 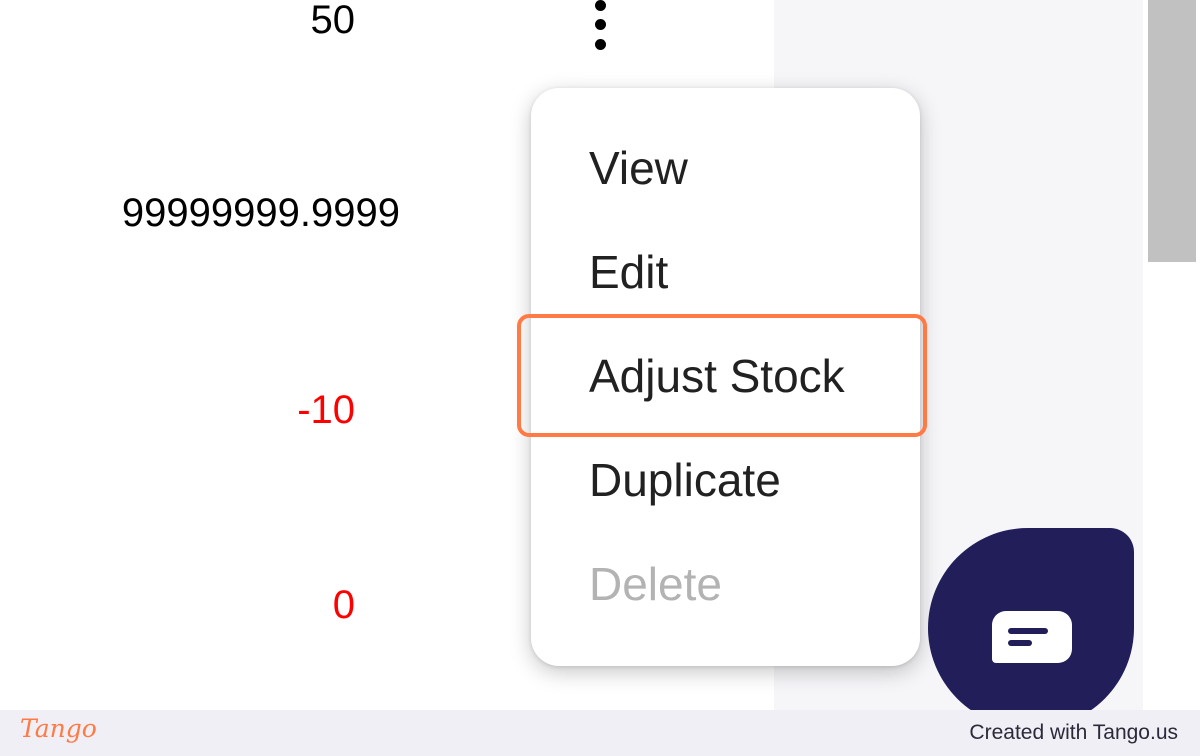 I want to click on menu-item-delete: Delete, so click(x=725, y=584).